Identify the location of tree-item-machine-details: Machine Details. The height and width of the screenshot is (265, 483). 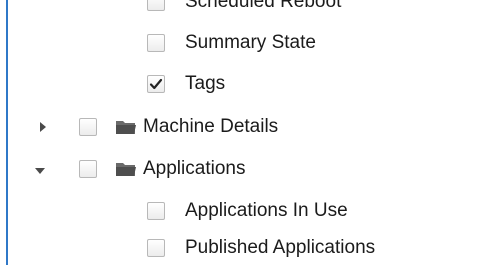
(178, 127).